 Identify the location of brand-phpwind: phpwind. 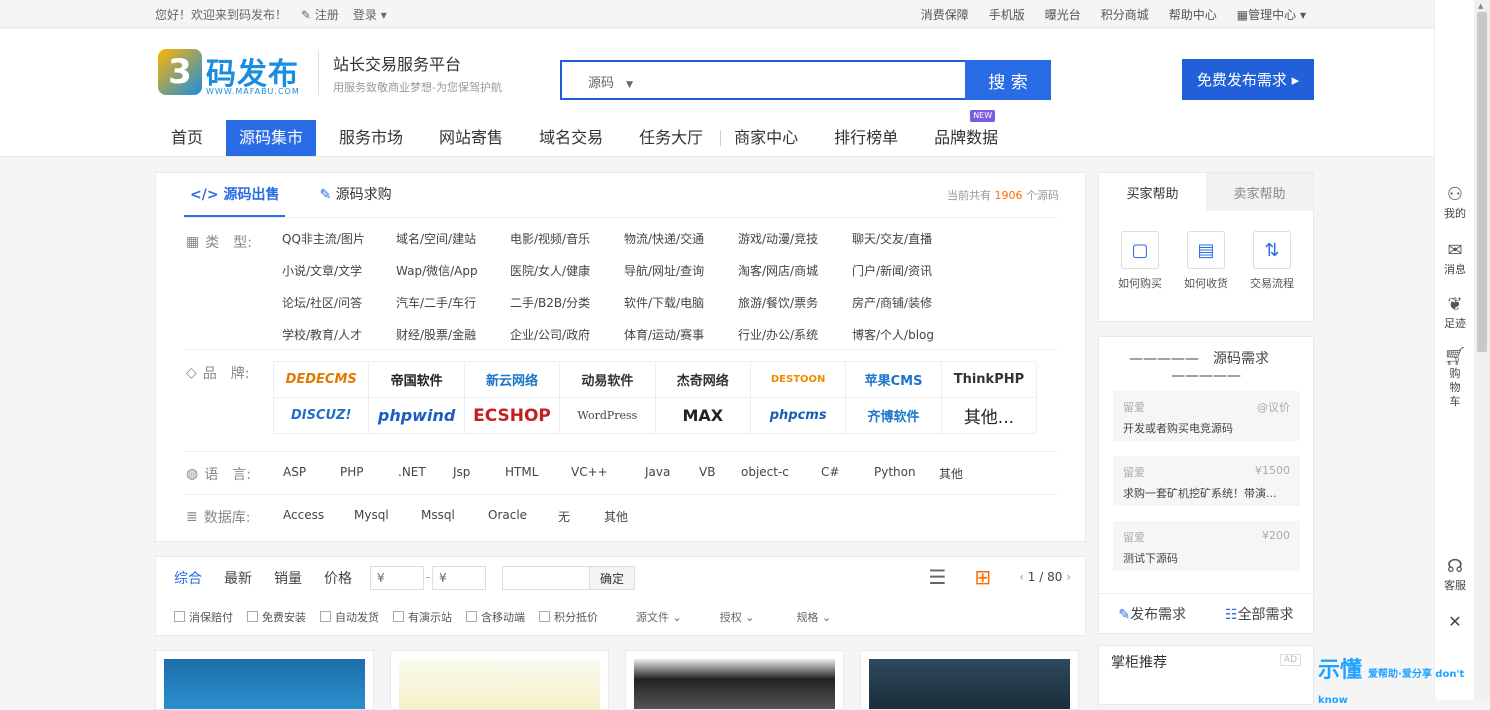
(417, 416).